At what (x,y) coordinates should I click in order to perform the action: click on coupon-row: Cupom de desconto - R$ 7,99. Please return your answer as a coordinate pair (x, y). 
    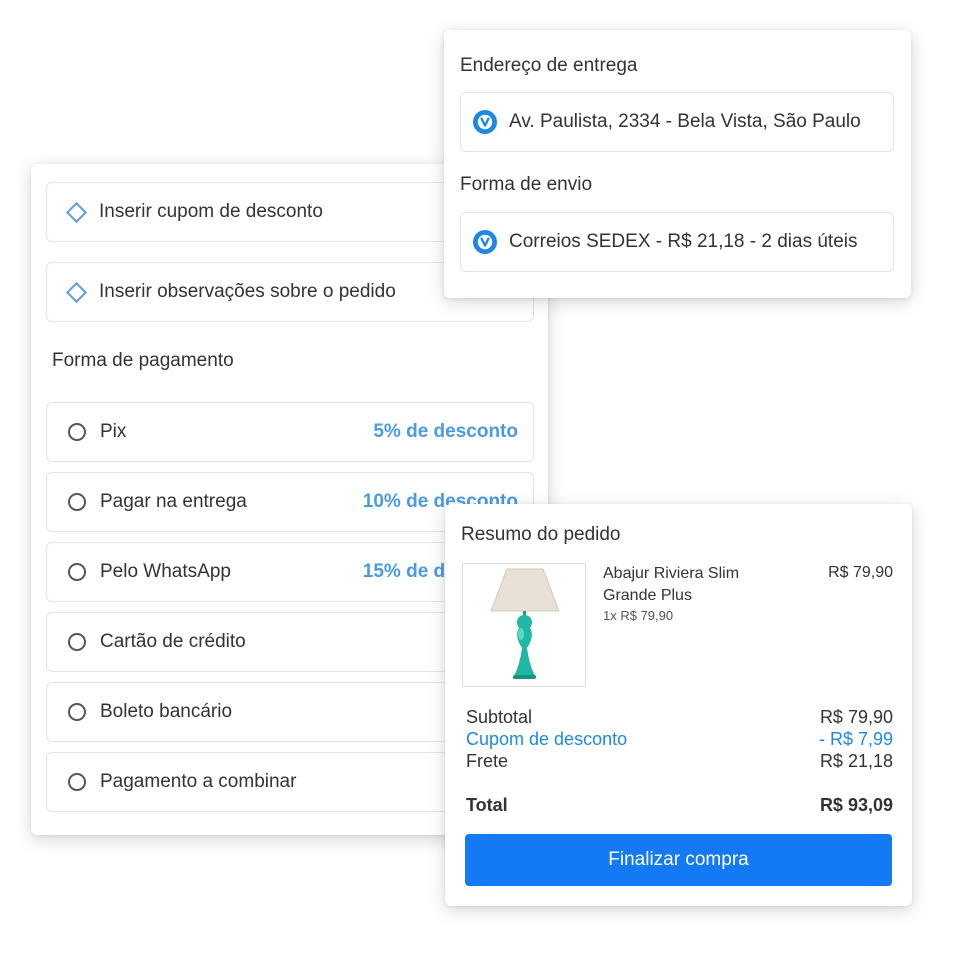
    Looking at the image, I should click on (679, 739).